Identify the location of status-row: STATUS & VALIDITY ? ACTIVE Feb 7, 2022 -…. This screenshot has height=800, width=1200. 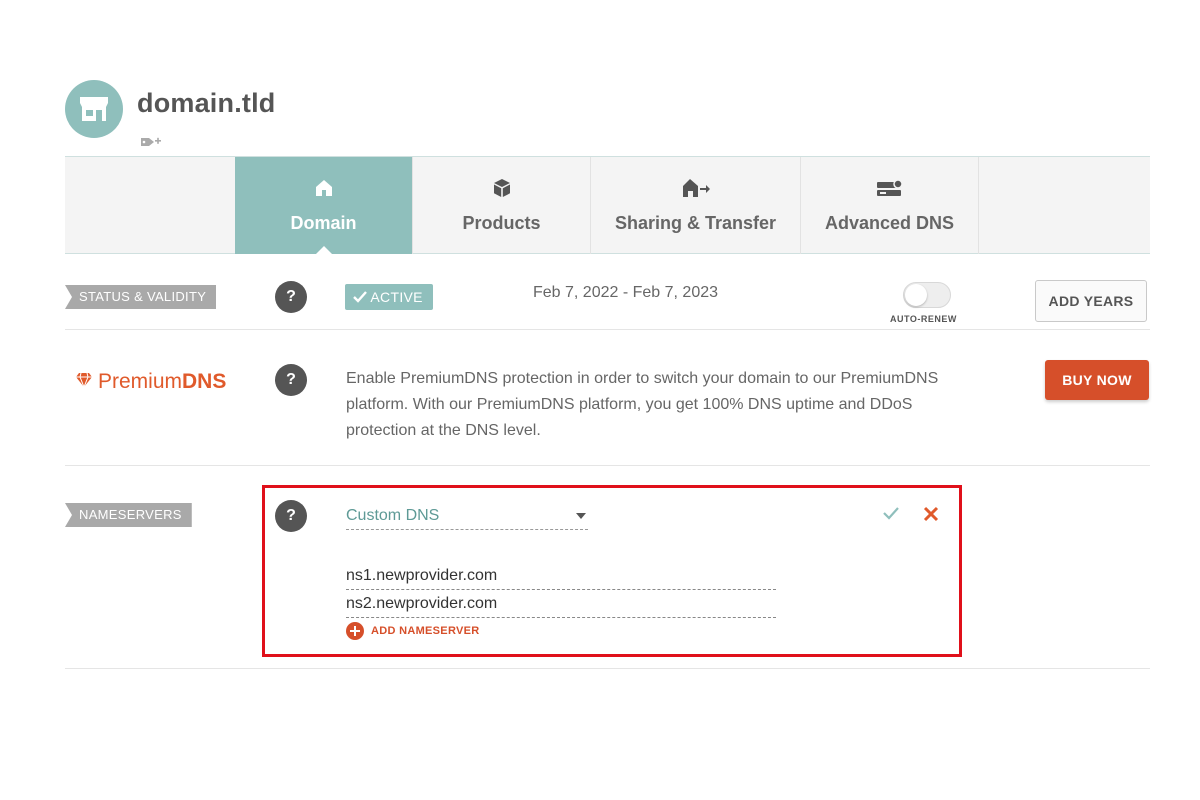
(607, 292).